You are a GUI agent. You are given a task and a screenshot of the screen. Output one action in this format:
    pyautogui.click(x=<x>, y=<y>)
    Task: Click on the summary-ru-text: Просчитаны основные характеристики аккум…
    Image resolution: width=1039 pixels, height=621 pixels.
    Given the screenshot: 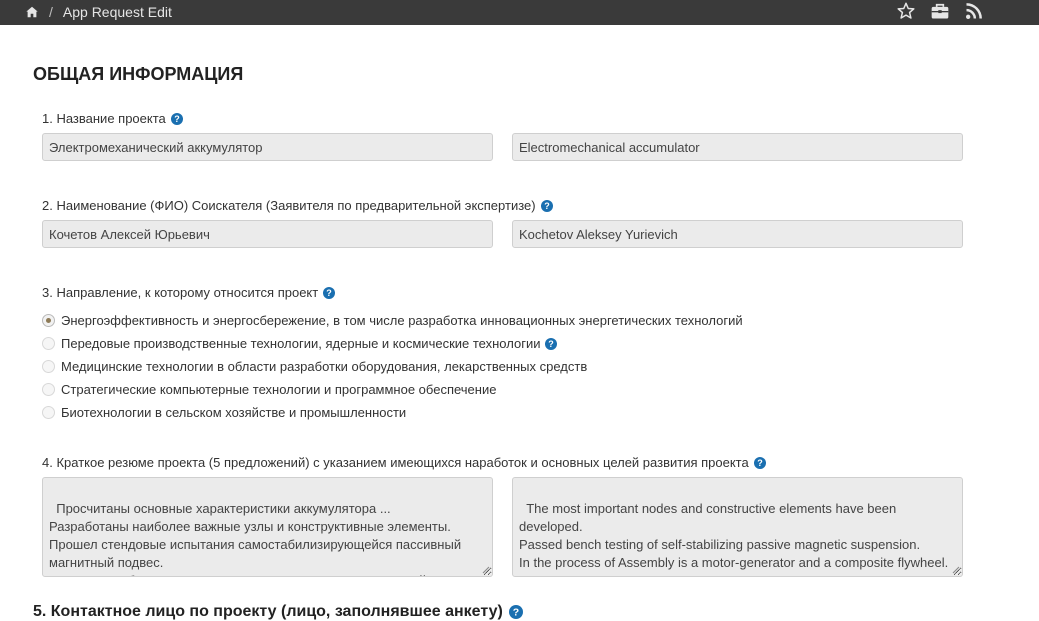 What is the action you would take?
    pyautogui.click(x=266, y=538)
    